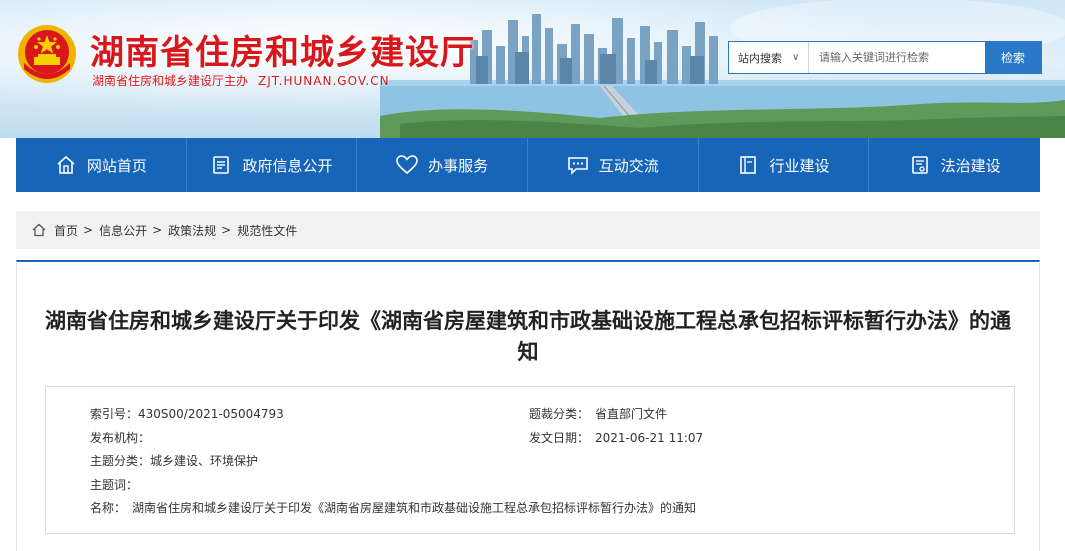  I want to click on book-icon, so click(748, 165).